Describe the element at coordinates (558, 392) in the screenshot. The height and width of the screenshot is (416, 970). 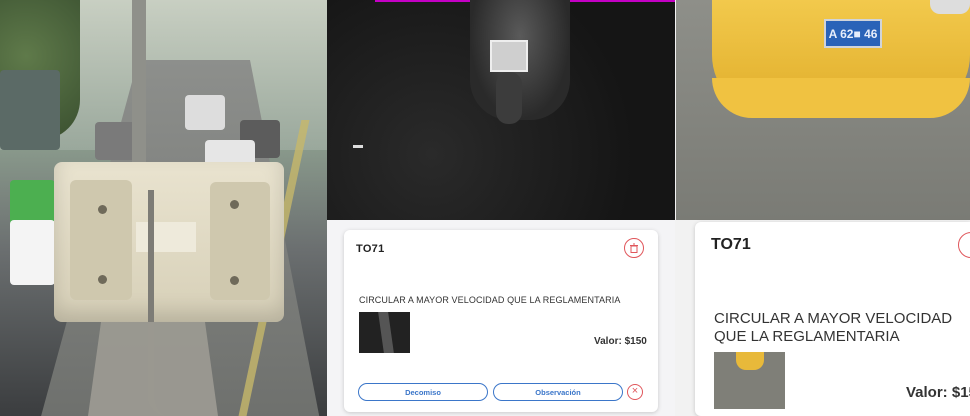
I see `observacion-button: Observación` at that location.